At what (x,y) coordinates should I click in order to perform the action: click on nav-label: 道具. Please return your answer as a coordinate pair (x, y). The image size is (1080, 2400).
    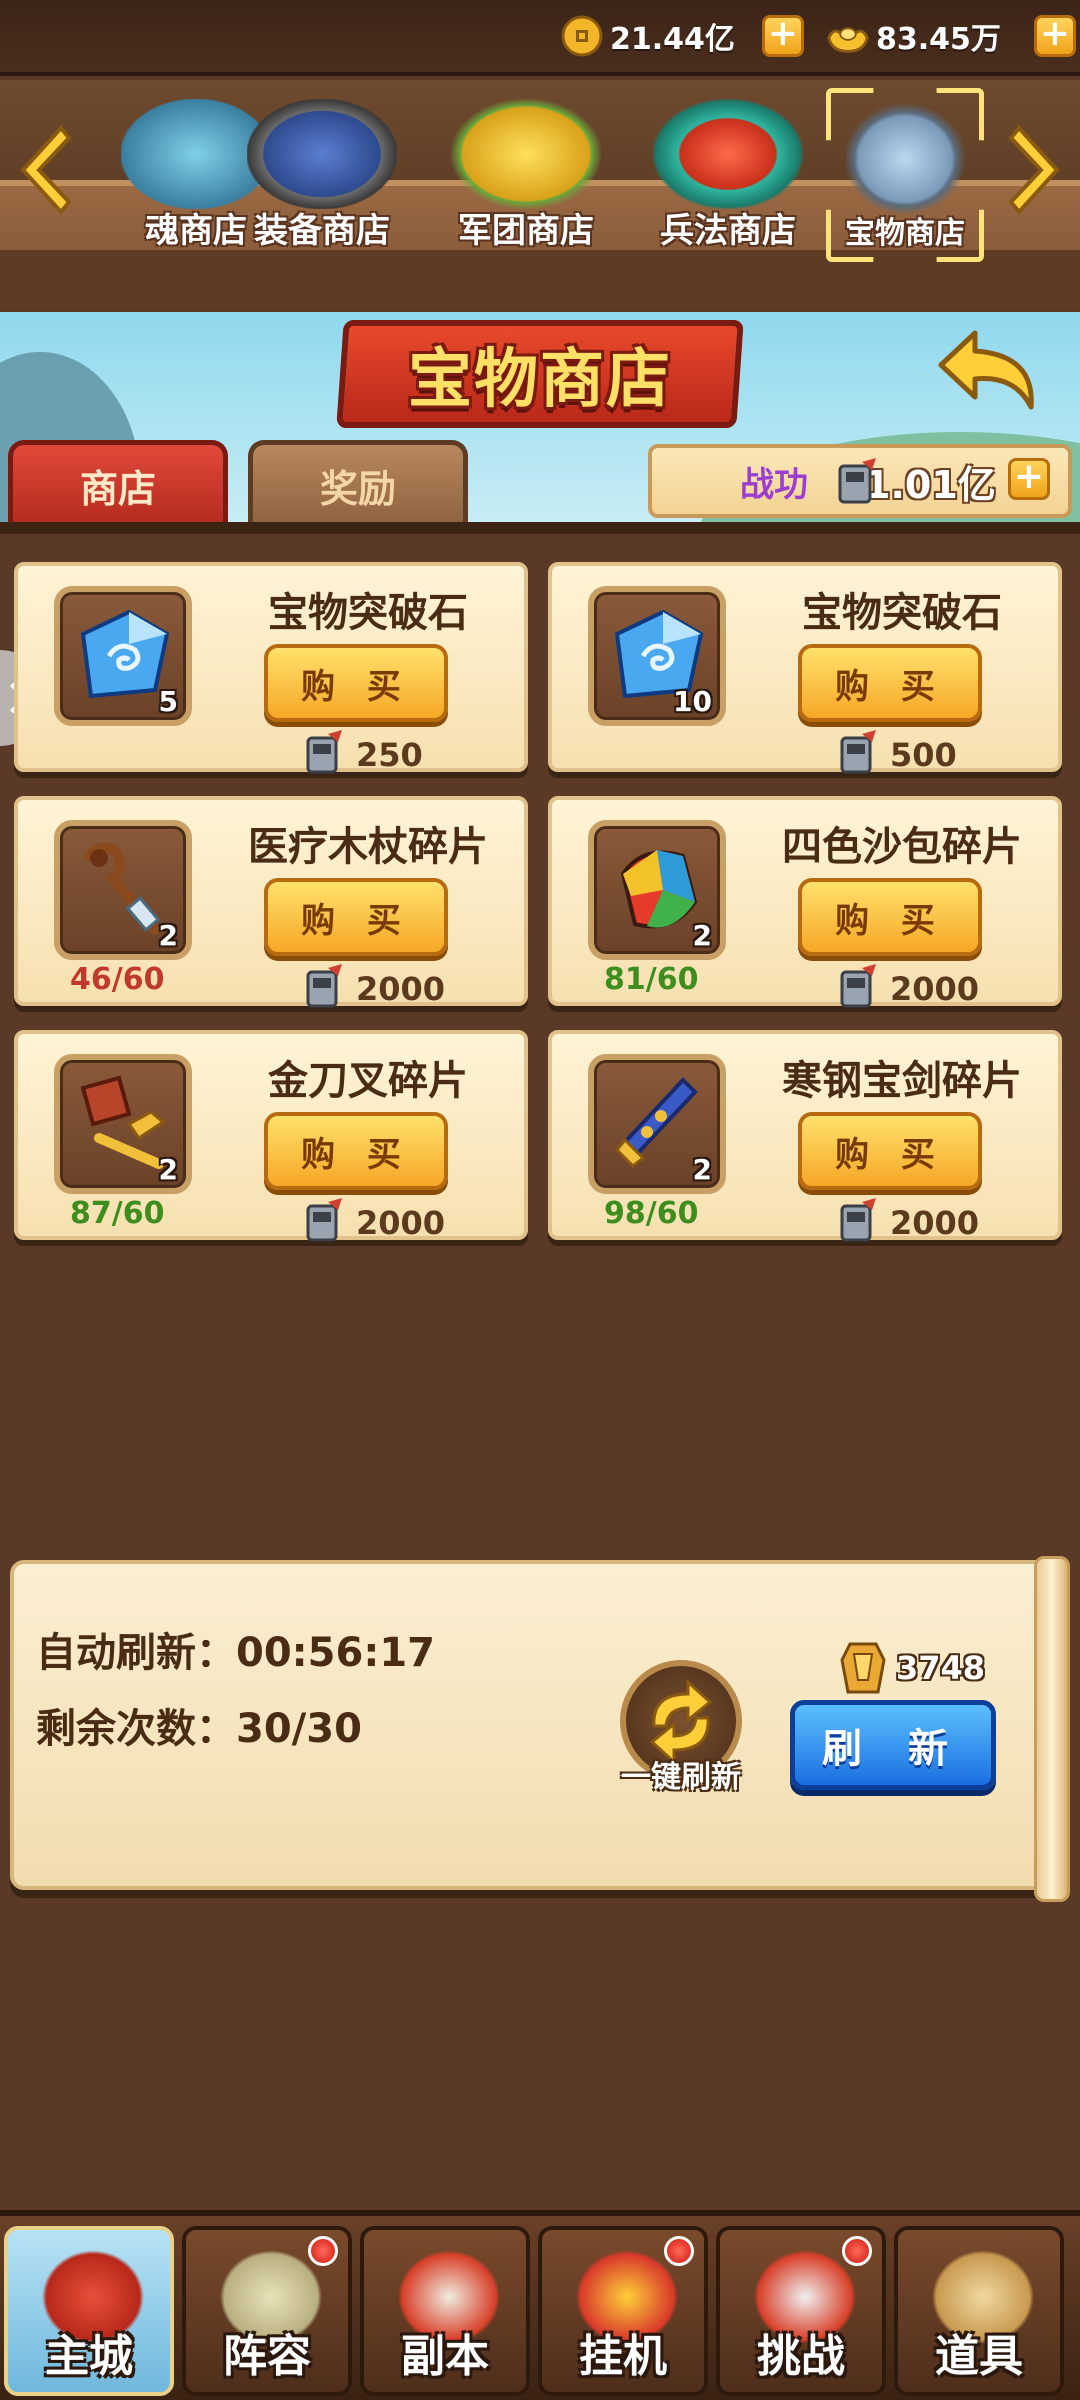
    Looking at the image, I should click on (979, 2356).